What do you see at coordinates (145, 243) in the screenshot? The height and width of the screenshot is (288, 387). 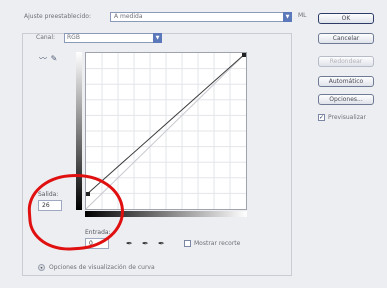 I see `gray-eyedropper-icon: ✒` at bounding box center [145, 243].